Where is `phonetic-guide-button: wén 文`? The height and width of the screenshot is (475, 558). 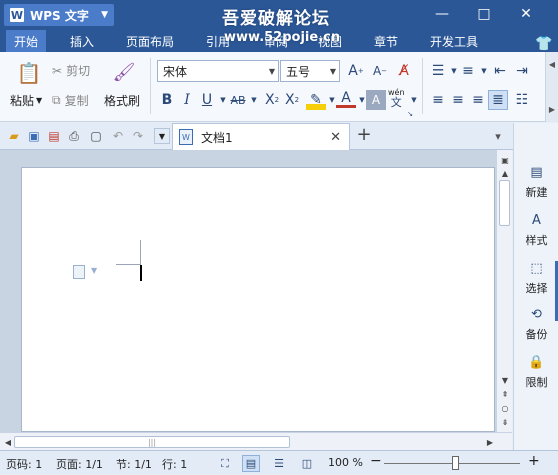 phonetic-guide-button: wén 文 is located at coordinates (396, 98).